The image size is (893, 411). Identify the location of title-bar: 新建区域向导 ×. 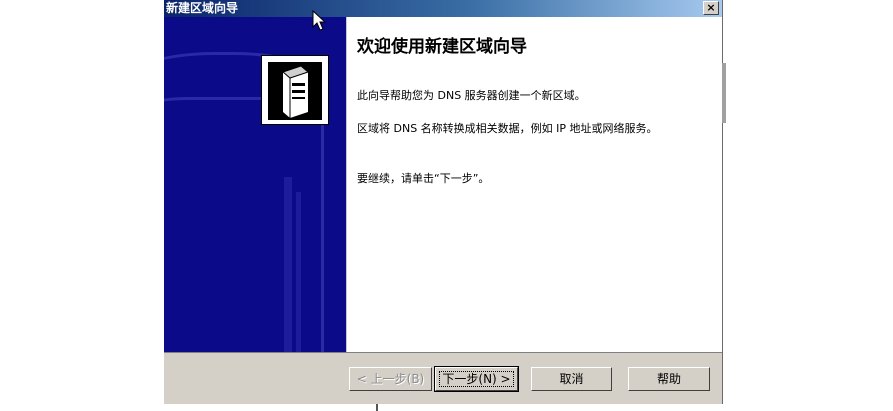
(443, 8).